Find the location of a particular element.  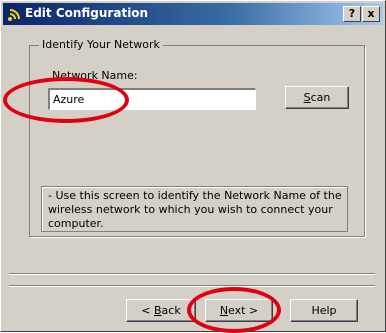

scan-button: Scan is located at coordinates (317, 97).